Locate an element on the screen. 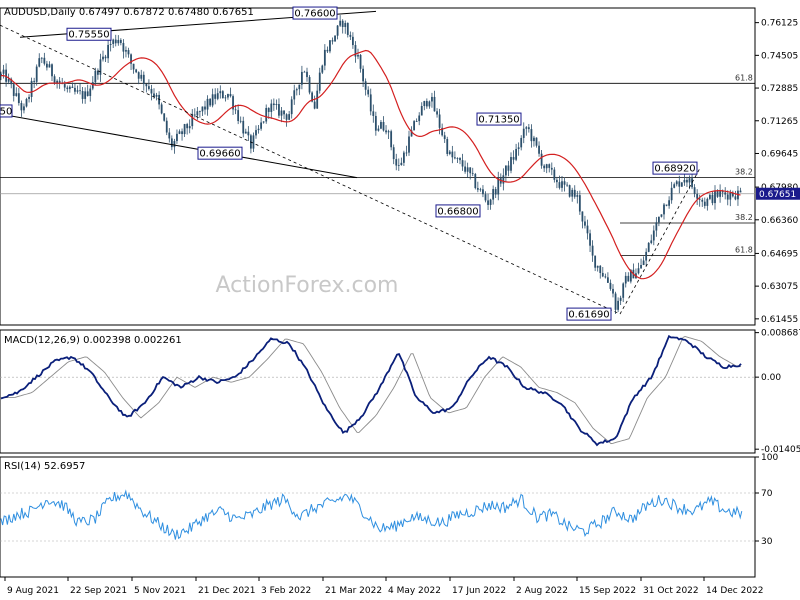  x-tick-label: 2 Aug 2022 is located at coordinates (542, 591).